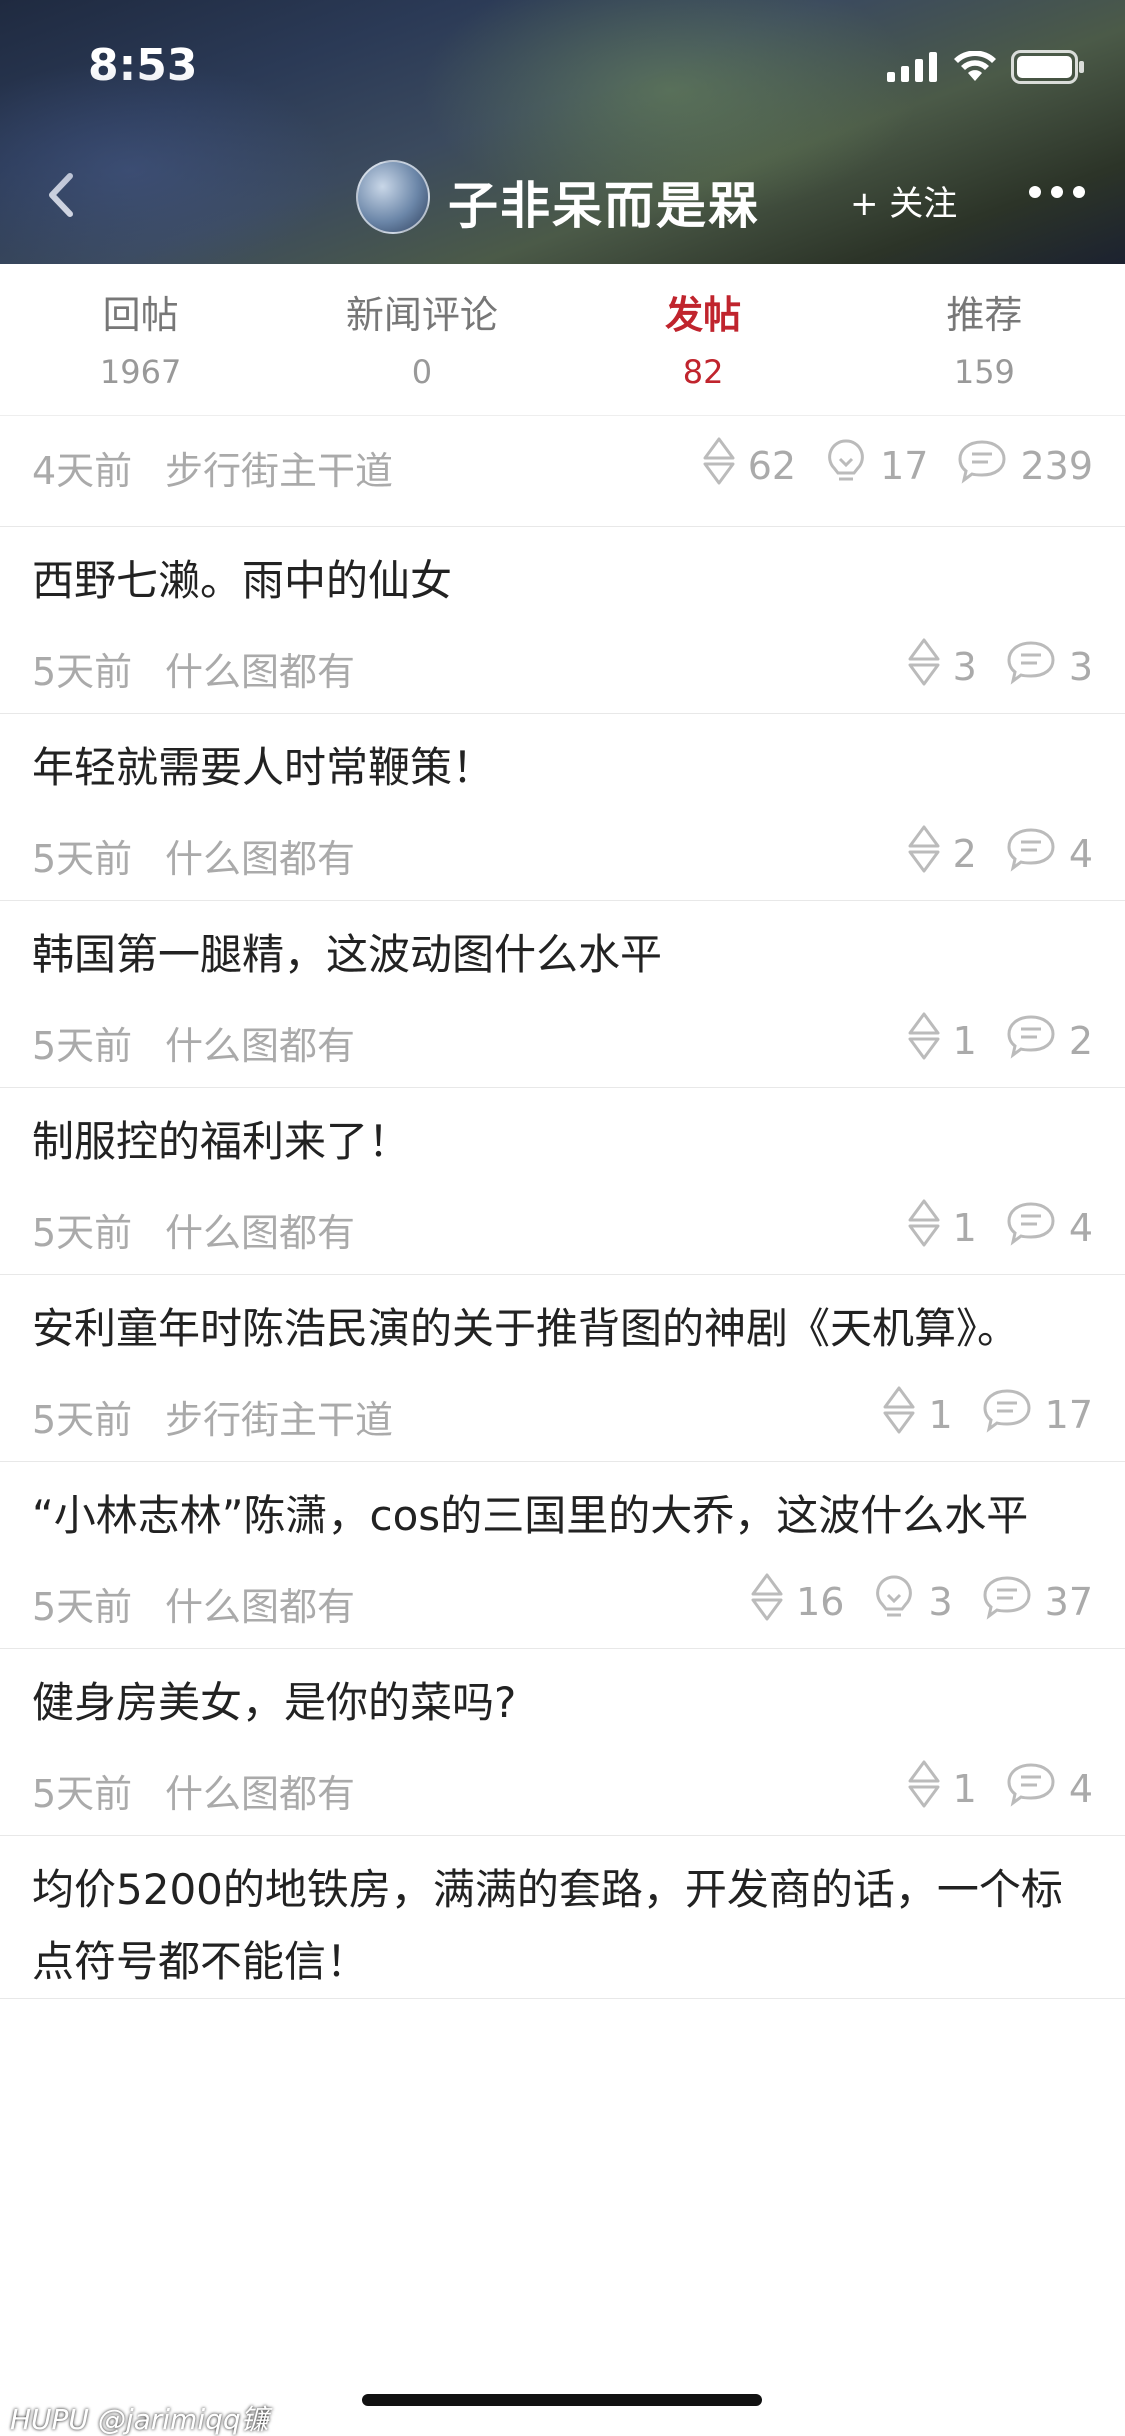 This screenshot has width=1125, height=2436. Describe the element at coordinates (562, 1600) in the screenshot. I see `post-meta: 5天前 什么图都有 16 3 37` at that location.